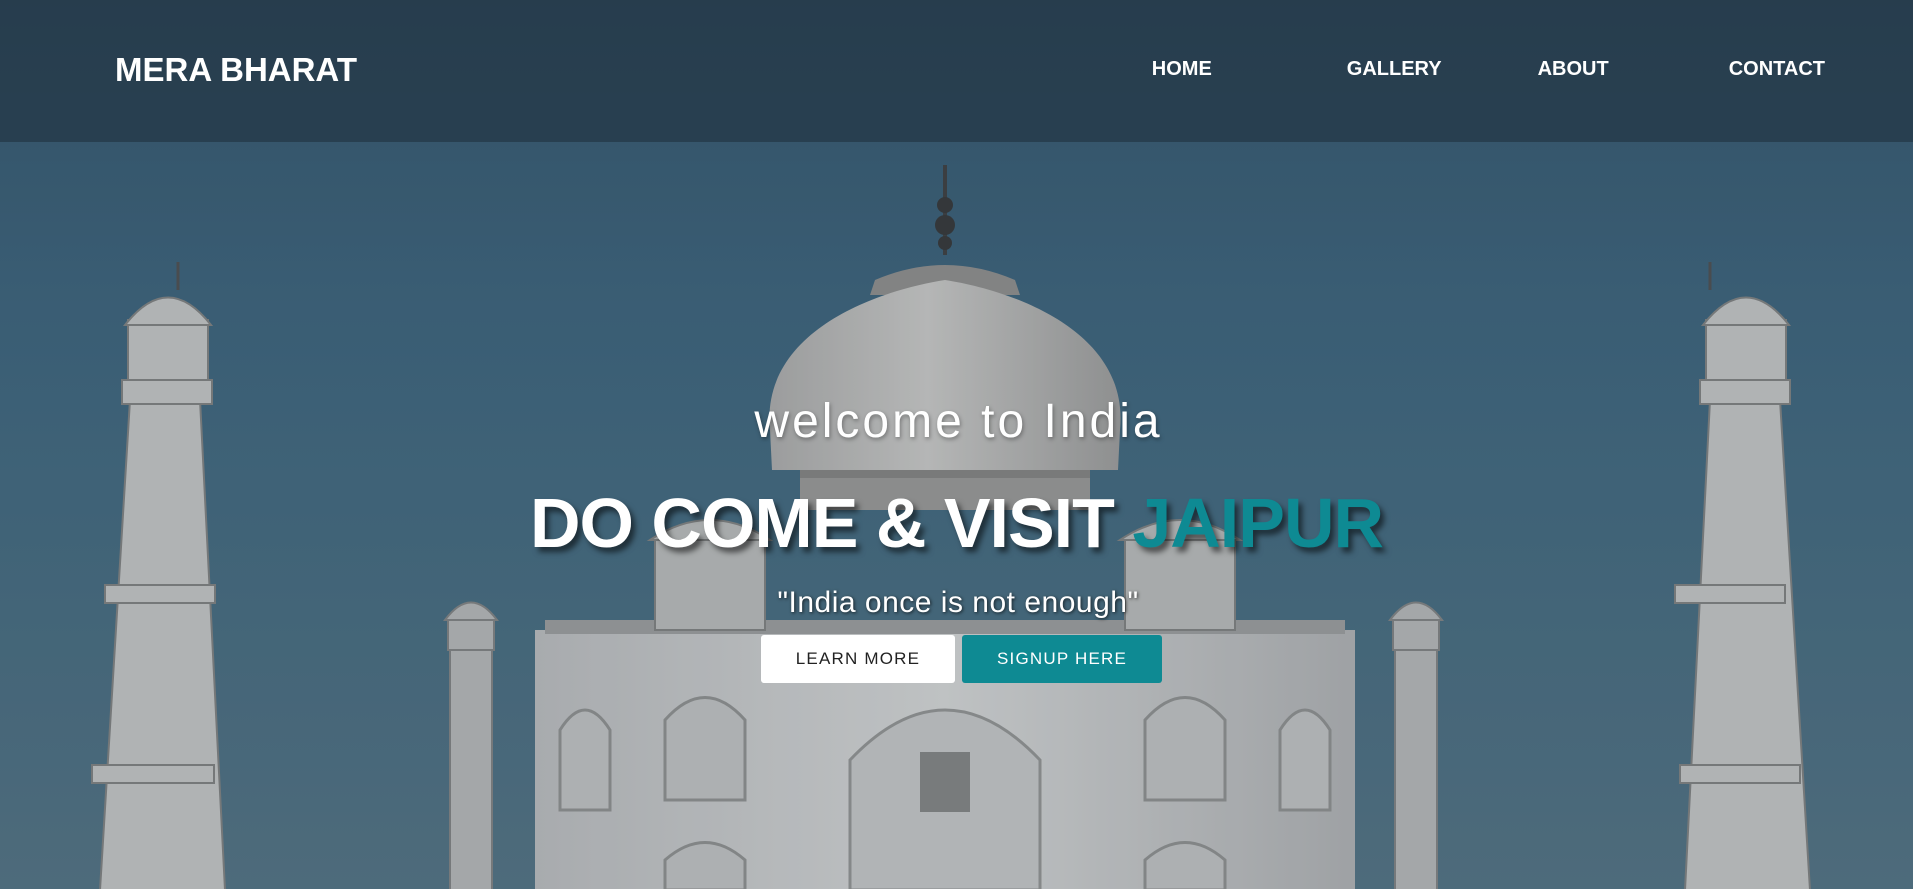 This screenshot has width=1913, height=889. I want to click on nav-link-about: ABOUT, so click(1573, 69).